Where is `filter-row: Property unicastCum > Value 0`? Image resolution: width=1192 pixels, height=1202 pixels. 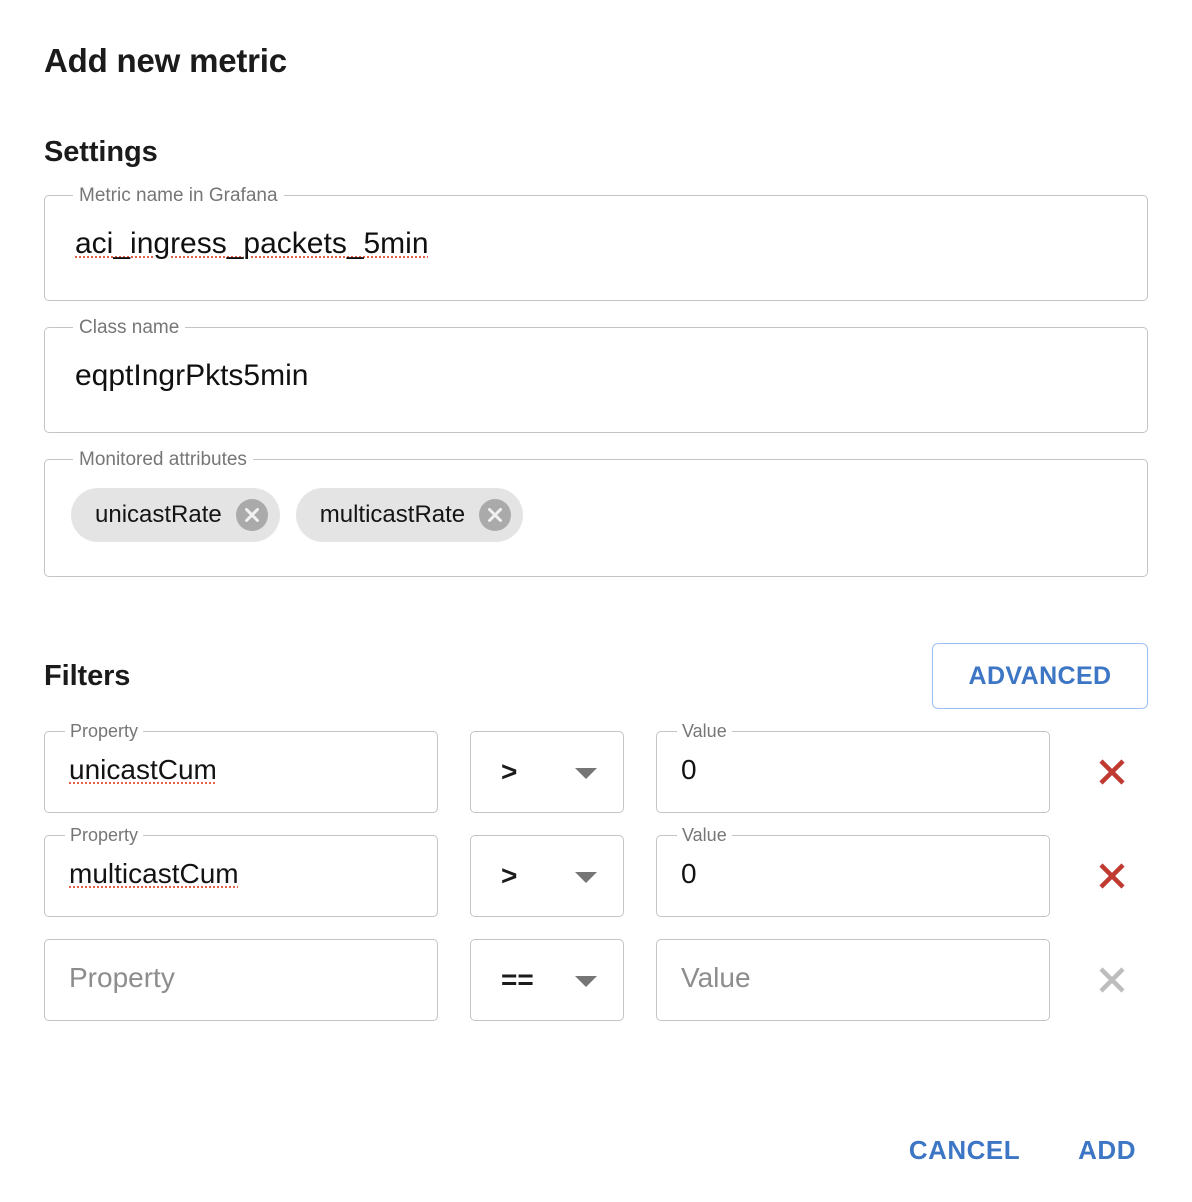 filter-row: Property unicastCum > Value 0 is located at coordinates (596, 767).